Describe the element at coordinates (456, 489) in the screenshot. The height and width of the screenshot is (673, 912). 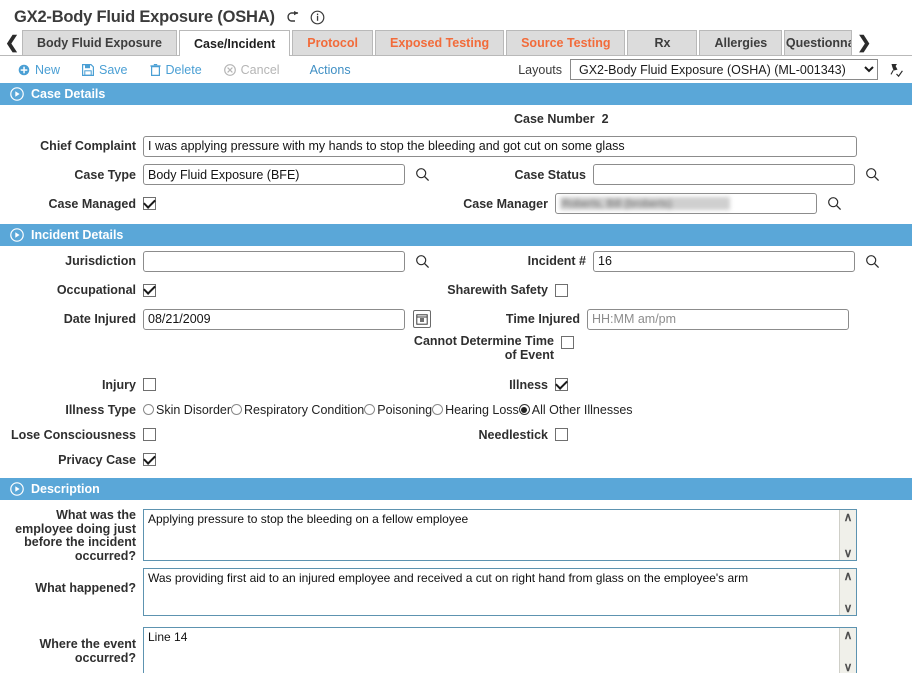
I see `section-header-description: Description` at that location.